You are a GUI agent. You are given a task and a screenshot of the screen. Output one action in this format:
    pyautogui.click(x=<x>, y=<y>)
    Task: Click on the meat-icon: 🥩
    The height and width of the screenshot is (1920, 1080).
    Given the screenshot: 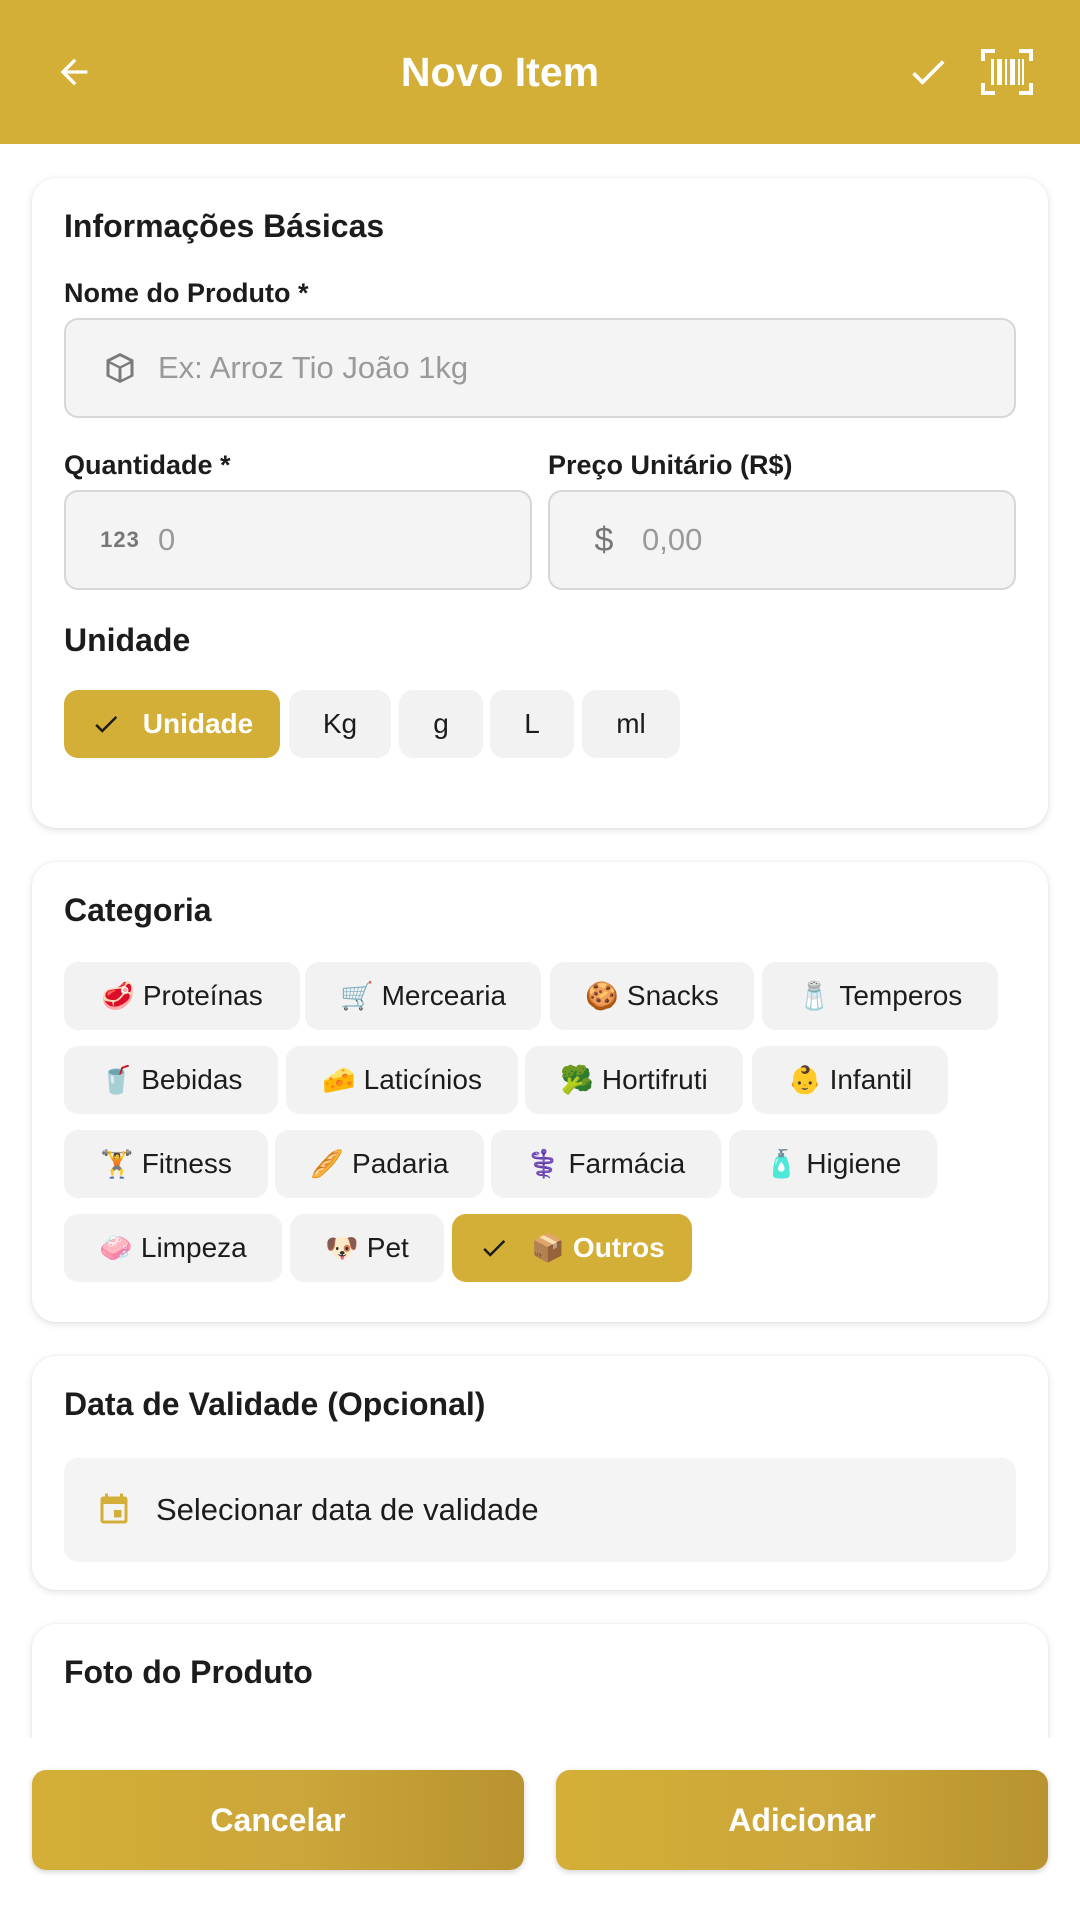 What is the action you would take?
    pyautogui.click(x=118, y=996)
    